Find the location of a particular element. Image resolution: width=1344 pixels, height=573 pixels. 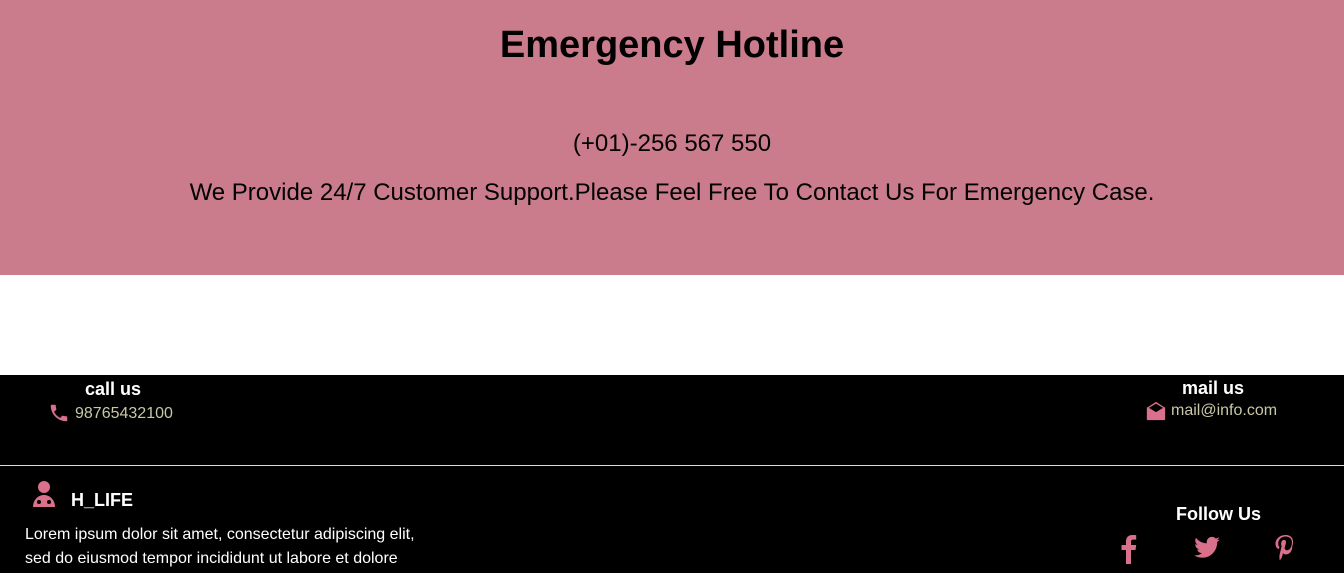

doctor-icon is located at coordinates (44, 494).